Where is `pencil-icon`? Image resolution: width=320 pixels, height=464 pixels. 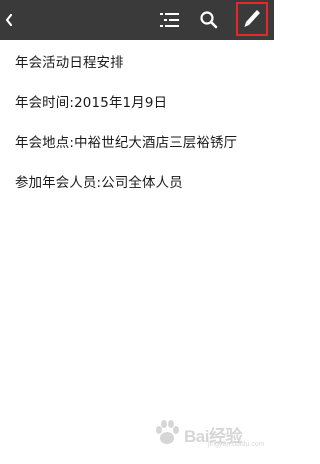 pencil-icon is located at coordinates (252, 18).